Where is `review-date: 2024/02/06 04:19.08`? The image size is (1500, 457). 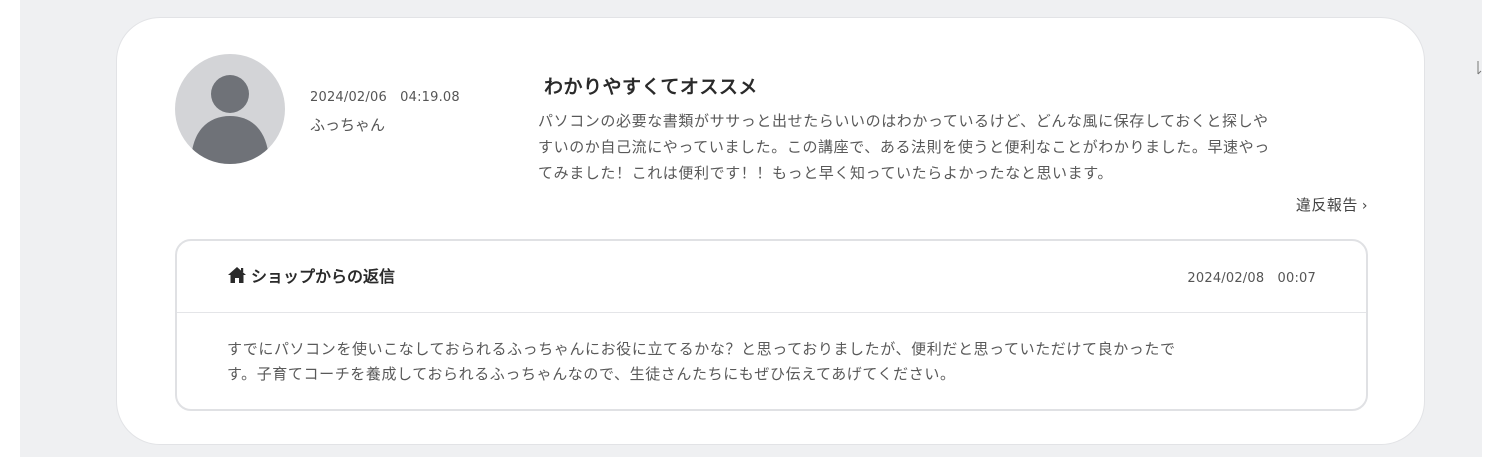
review-date: 2024/02/06 04:19.08 is located at coordinates (385, 97).